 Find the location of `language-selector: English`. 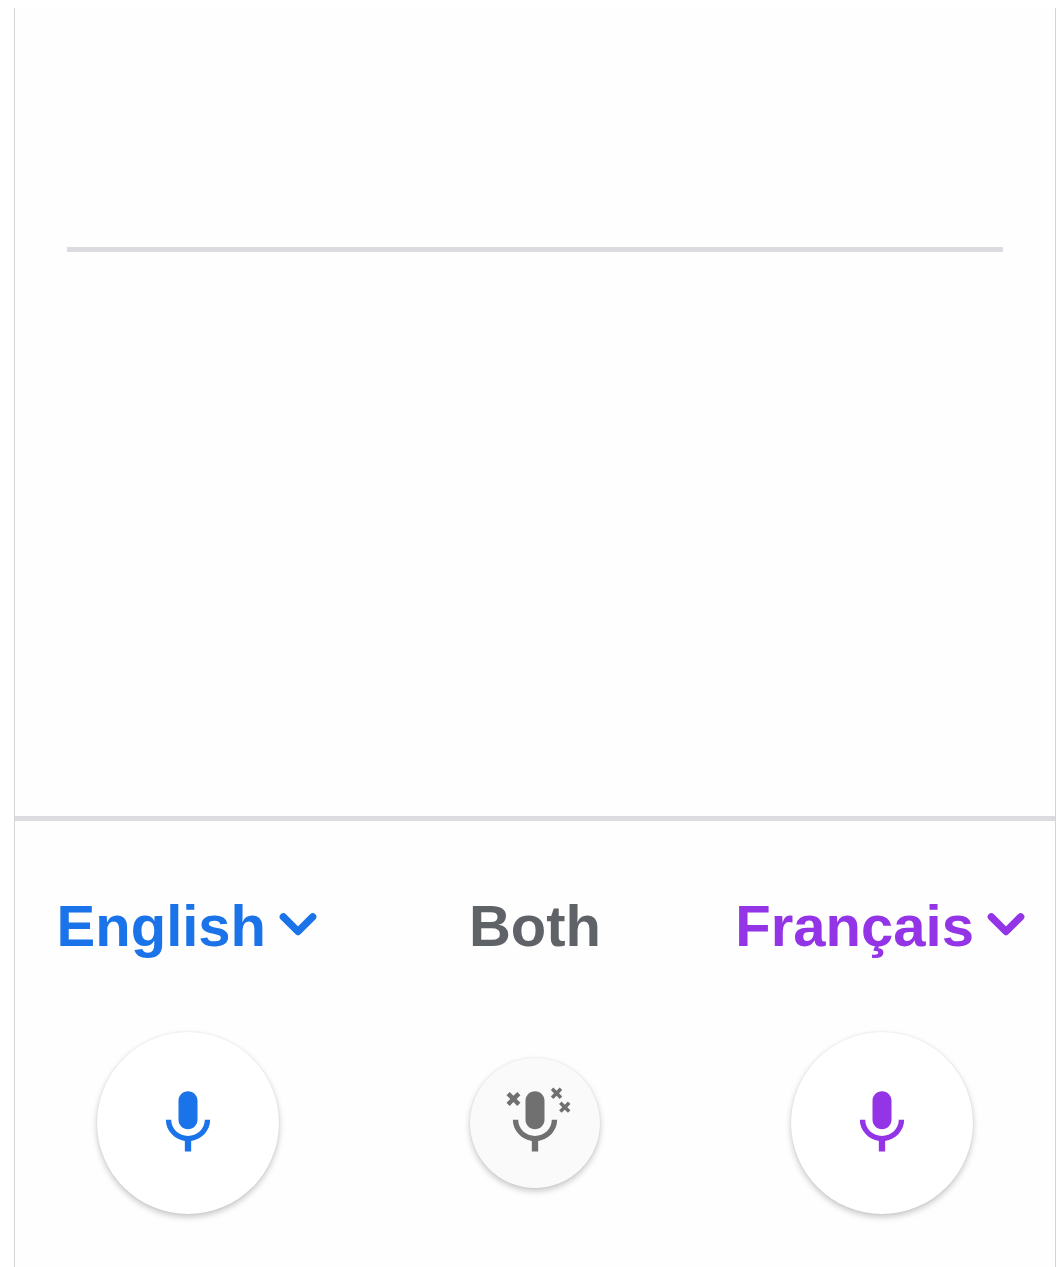

language-selector: English is located at coordinates (188, 926).